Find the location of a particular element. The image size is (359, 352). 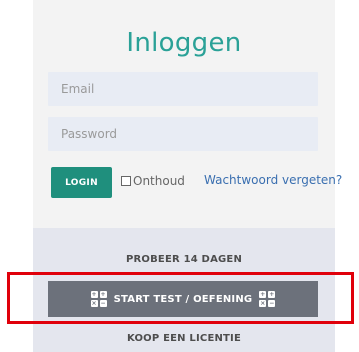

start-test-label: START TEST / OEFENING is located at coordinates (183, 299).